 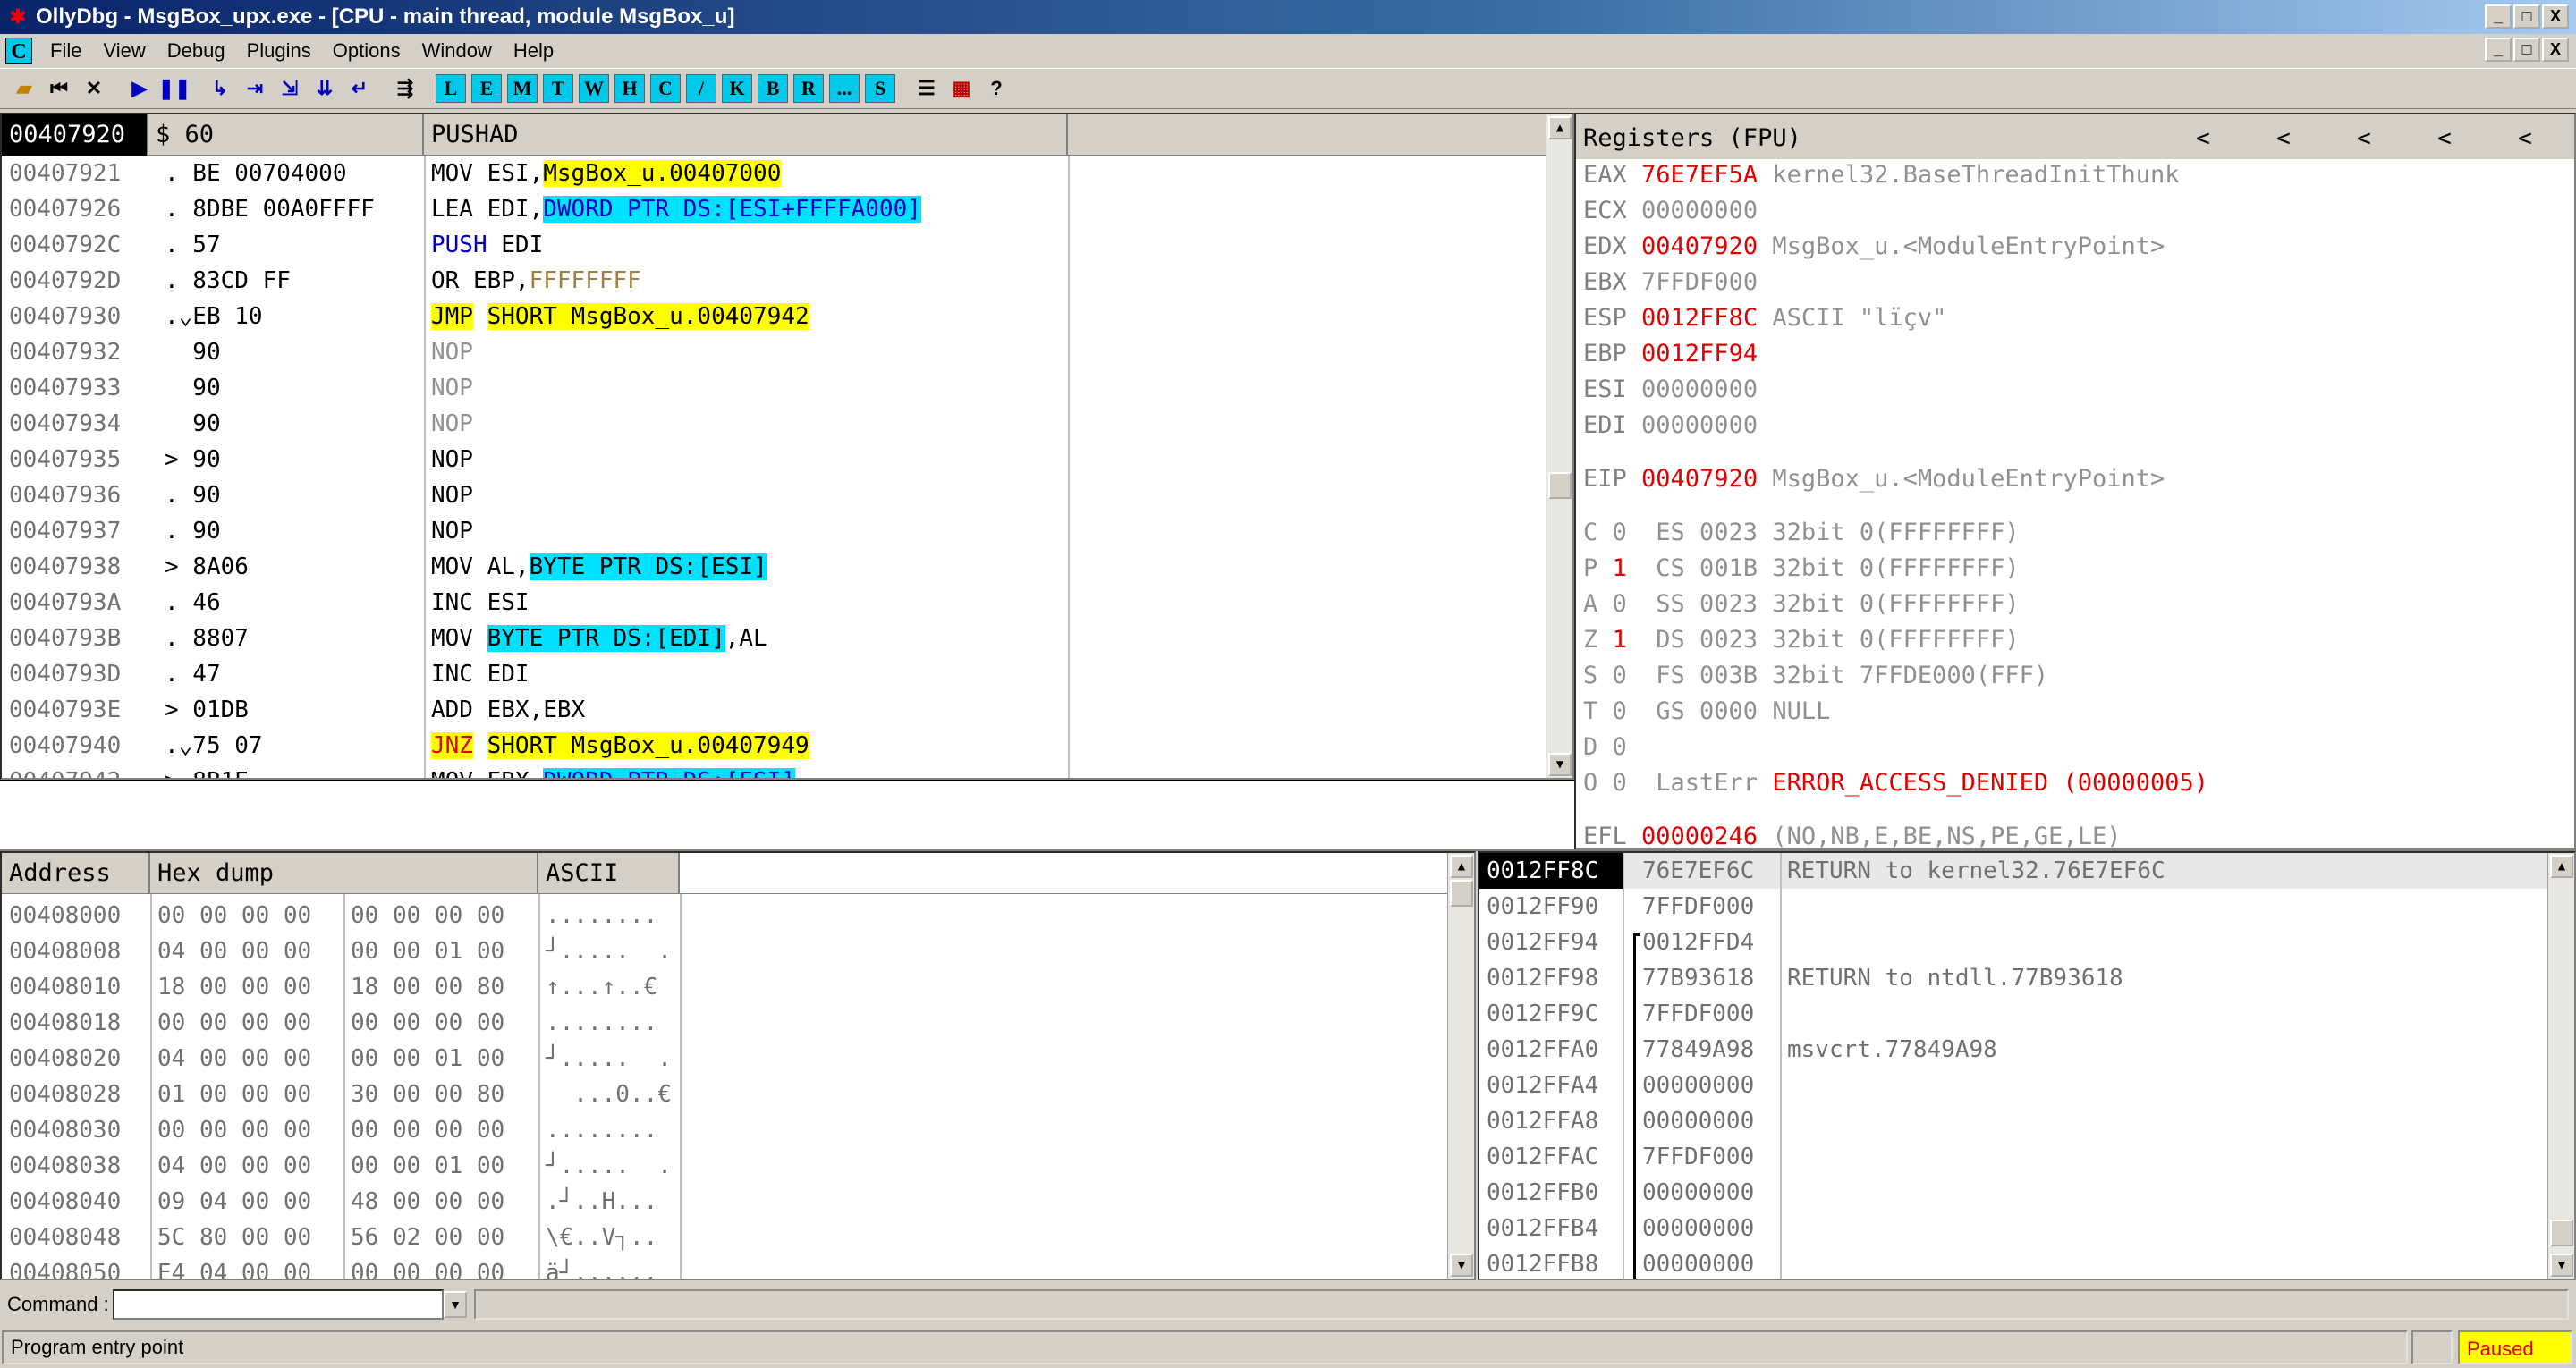 I want to click on disasm-row: 0040793B . 8807 MOV BYTE PTR DS:[EDI],AL, so click(x=535, y=639).